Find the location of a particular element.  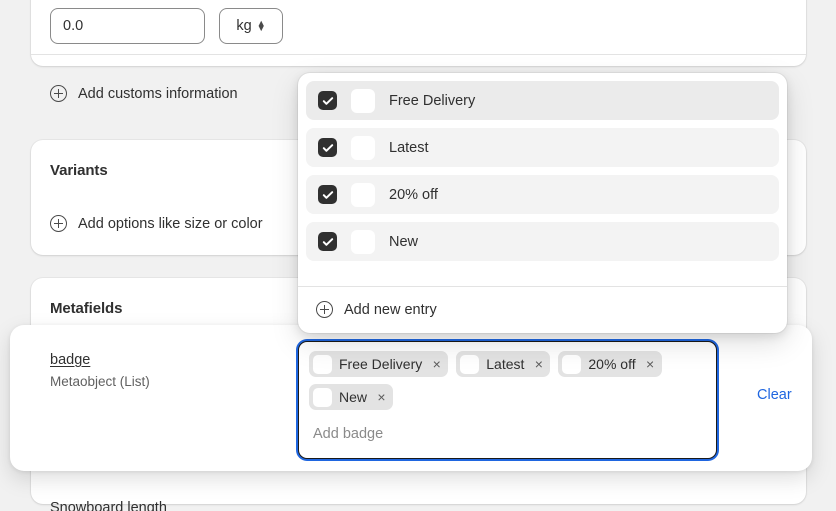

badge-tag: 20% off × is located at coordinates (610, 364).